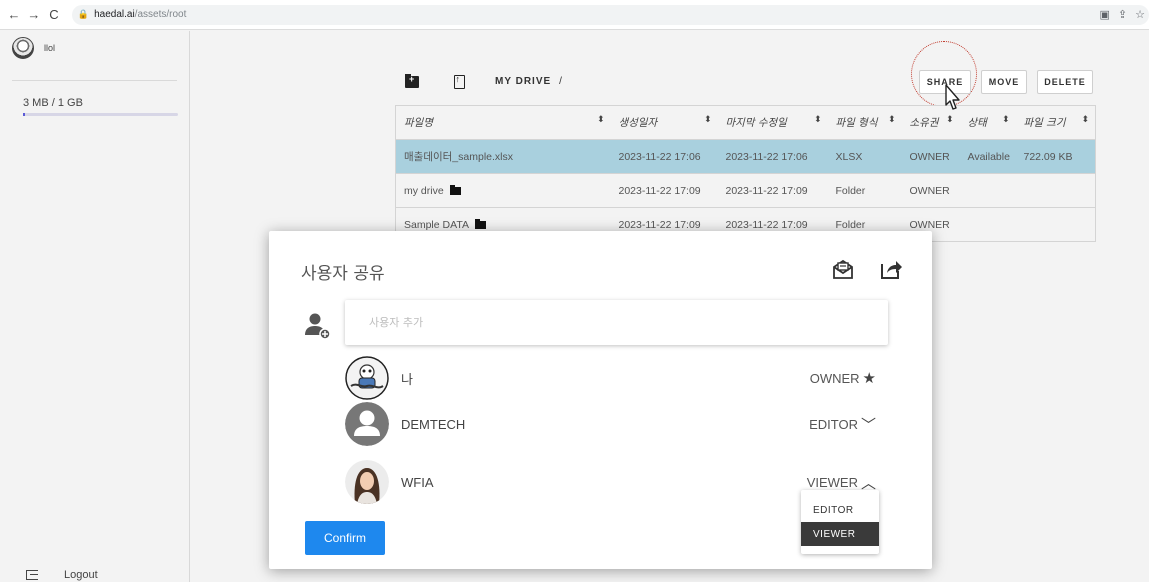  I want to click on forward-icon: →, so click(34, 15).